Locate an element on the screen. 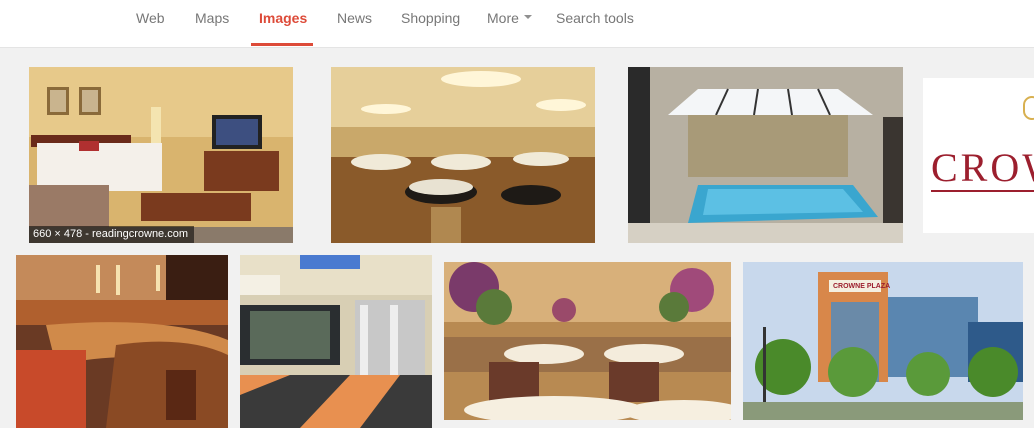 Image resolution: width=1034 pixels, height=428 pixels. image-result-fitness-center is located at coordinates (336, 341).